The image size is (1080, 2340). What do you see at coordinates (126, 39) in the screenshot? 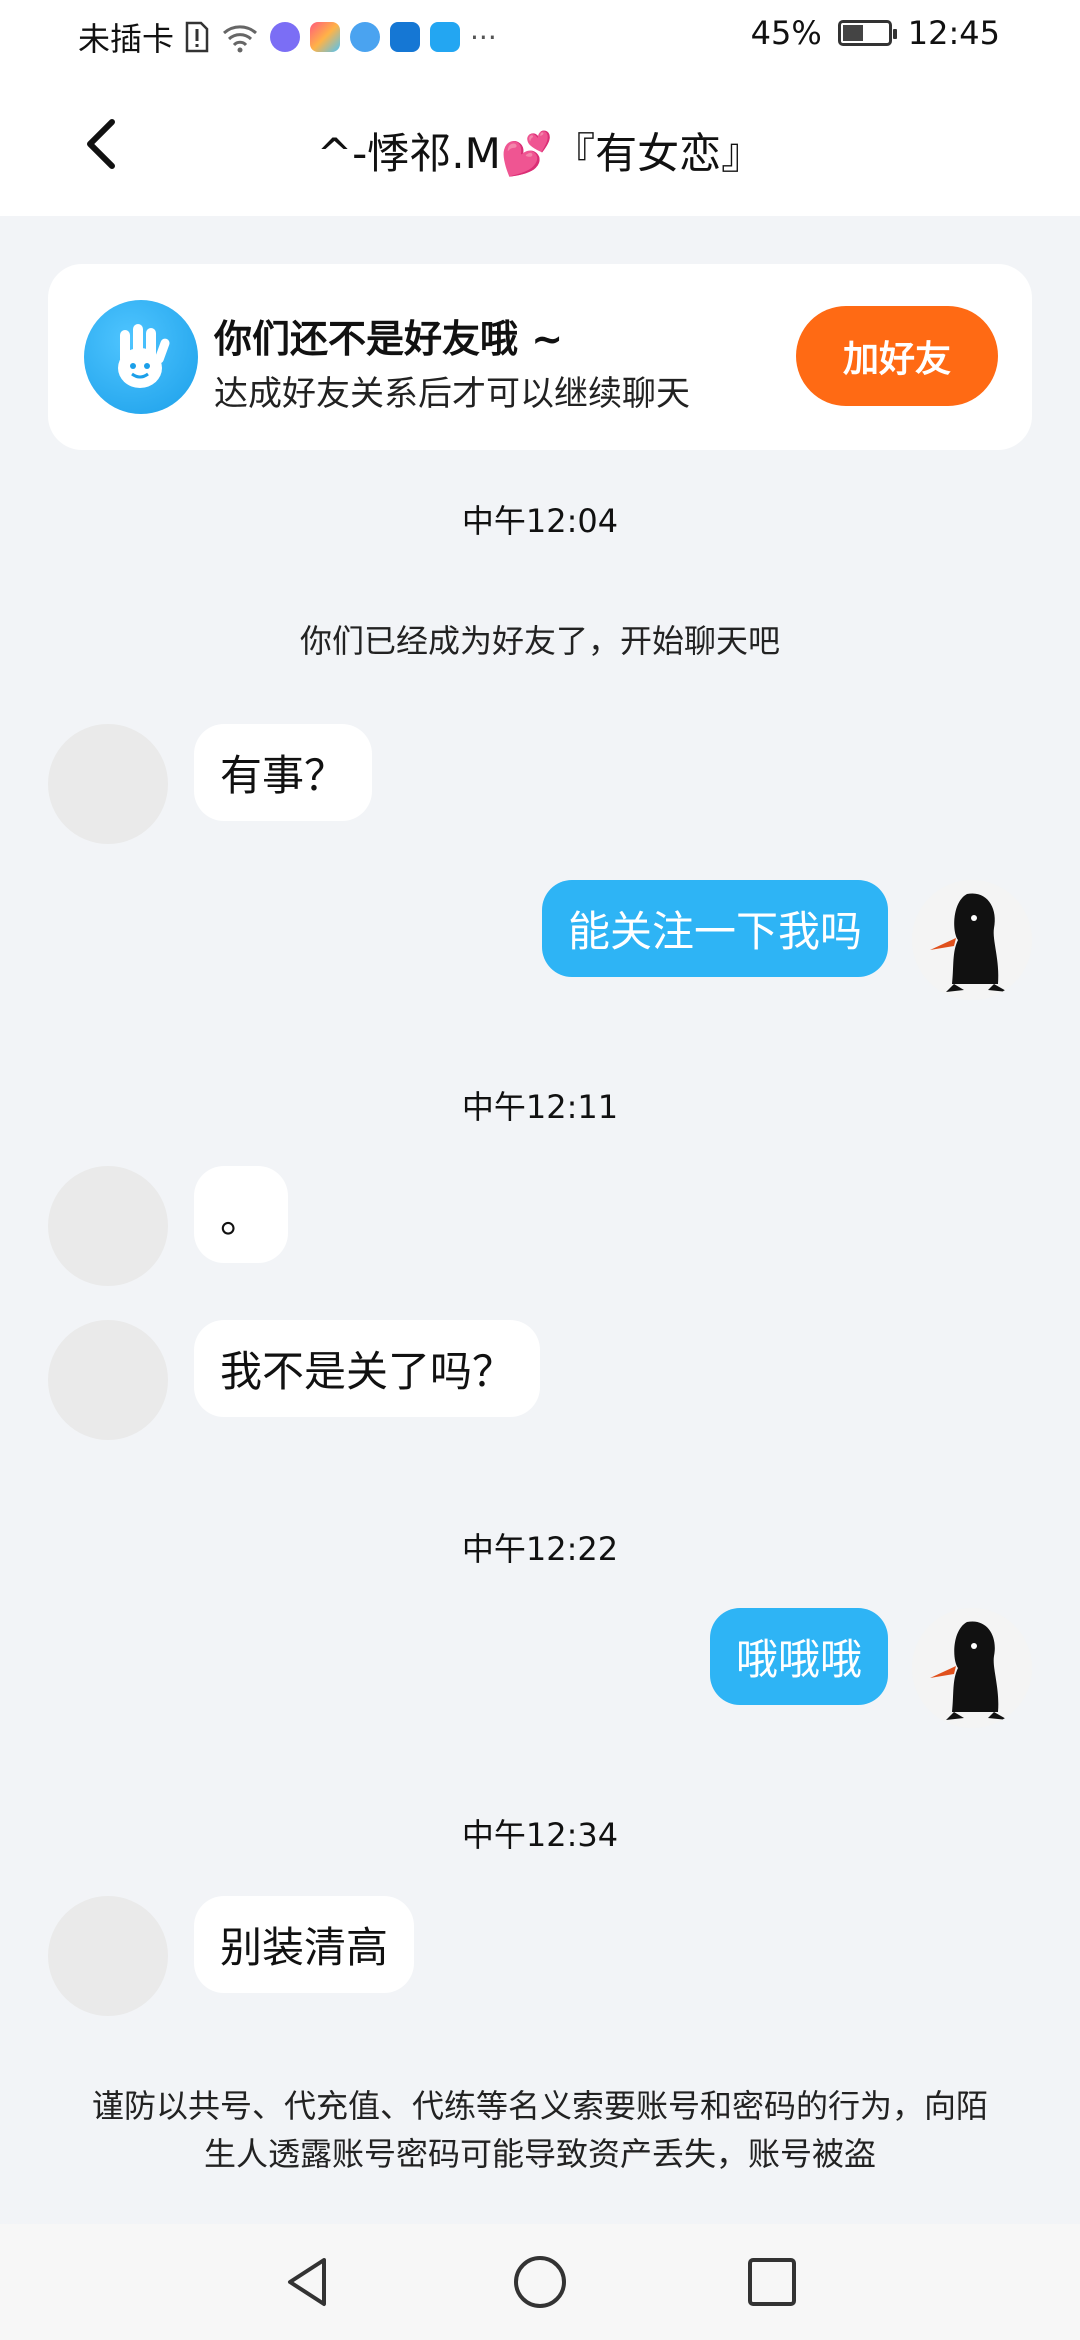
I see `carrier-text: 未插卡` at bounding box center [126, 39].